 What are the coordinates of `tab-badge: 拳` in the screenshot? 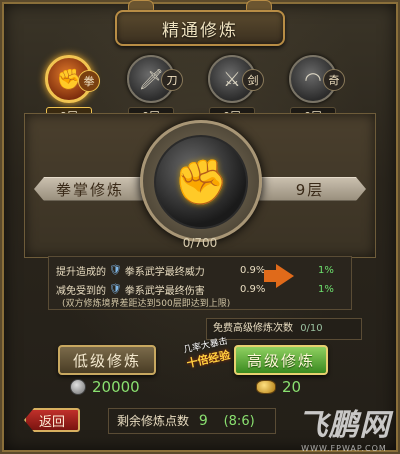 It's located at (89, 81).